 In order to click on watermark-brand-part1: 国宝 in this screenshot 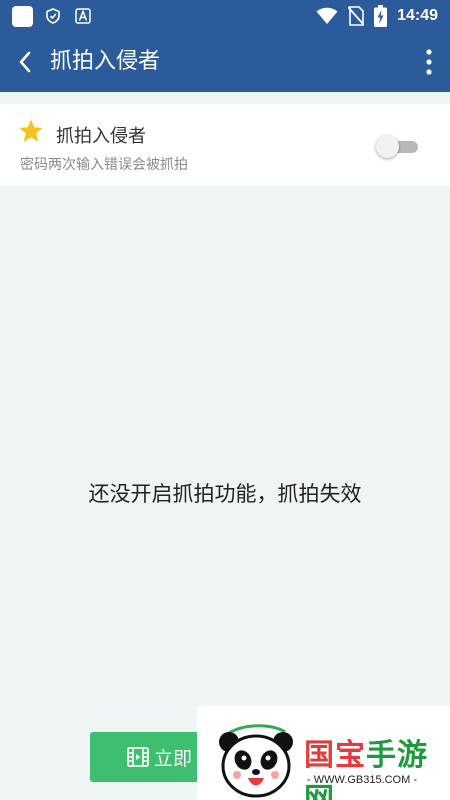, I will do `click(335, 755)`.